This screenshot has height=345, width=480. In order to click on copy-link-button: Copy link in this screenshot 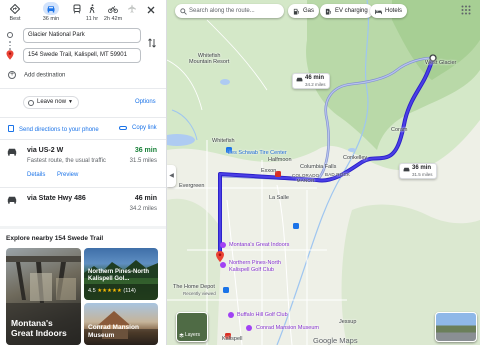, I will do `click(138, 128)`.